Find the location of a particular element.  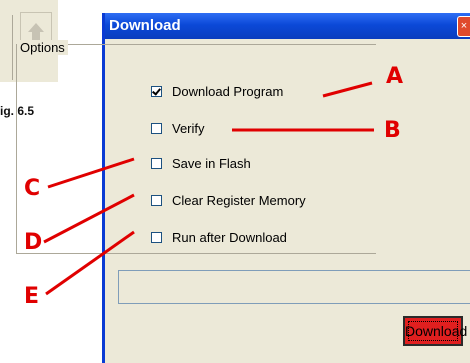

annotation-line-e is located at coordinates (90, 263).